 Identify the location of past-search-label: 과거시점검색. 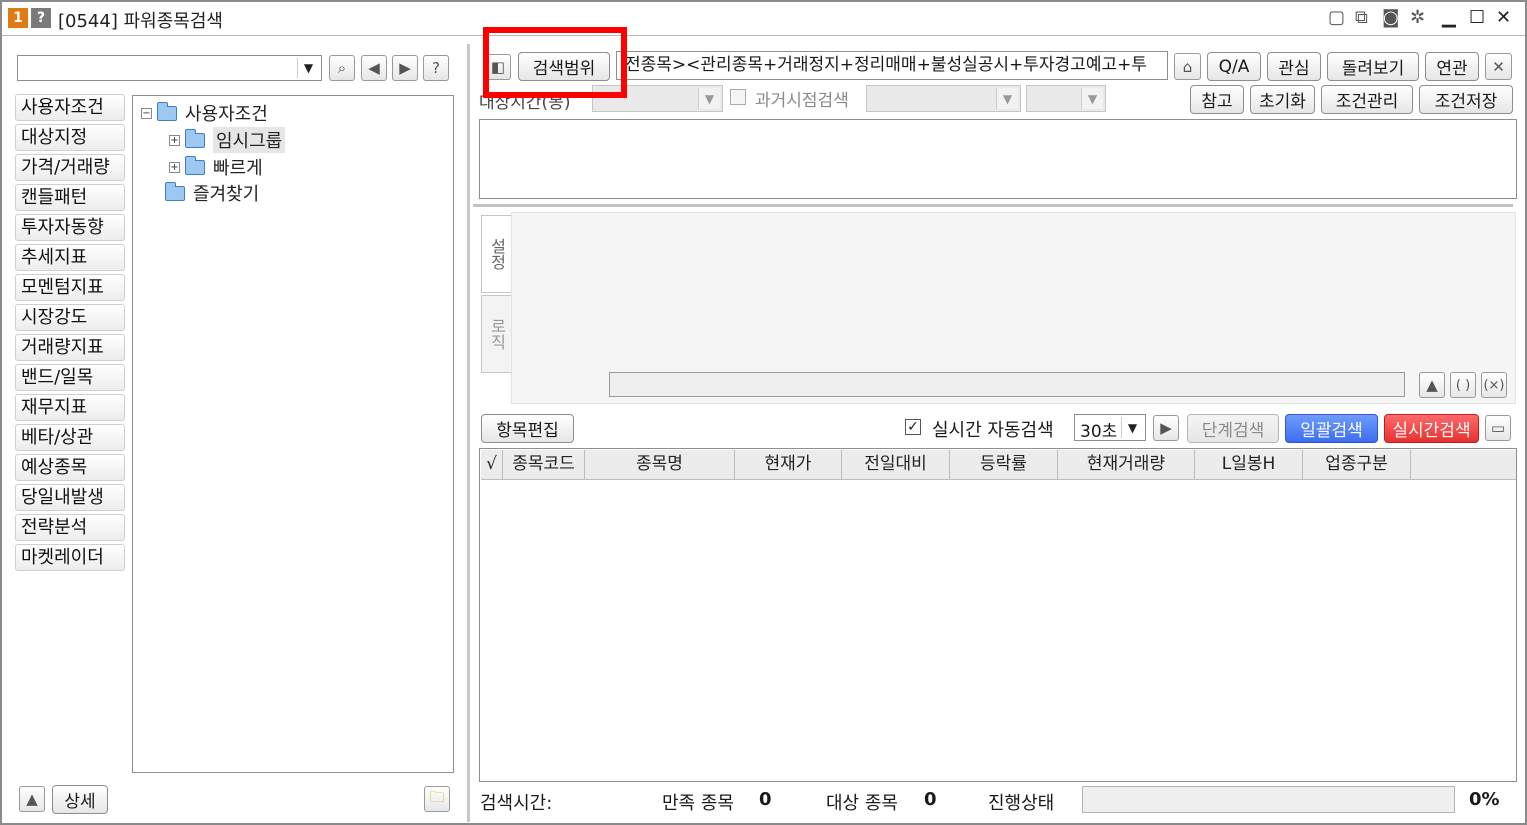
(802, 101).